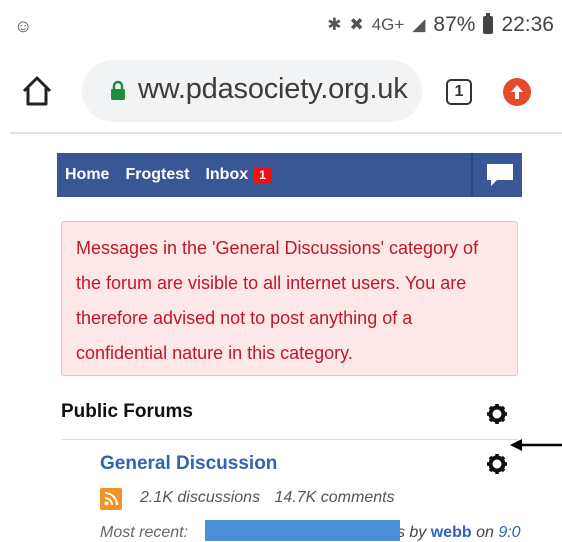  I want to click on network-type-icon: 4G+, so click(388, 24).